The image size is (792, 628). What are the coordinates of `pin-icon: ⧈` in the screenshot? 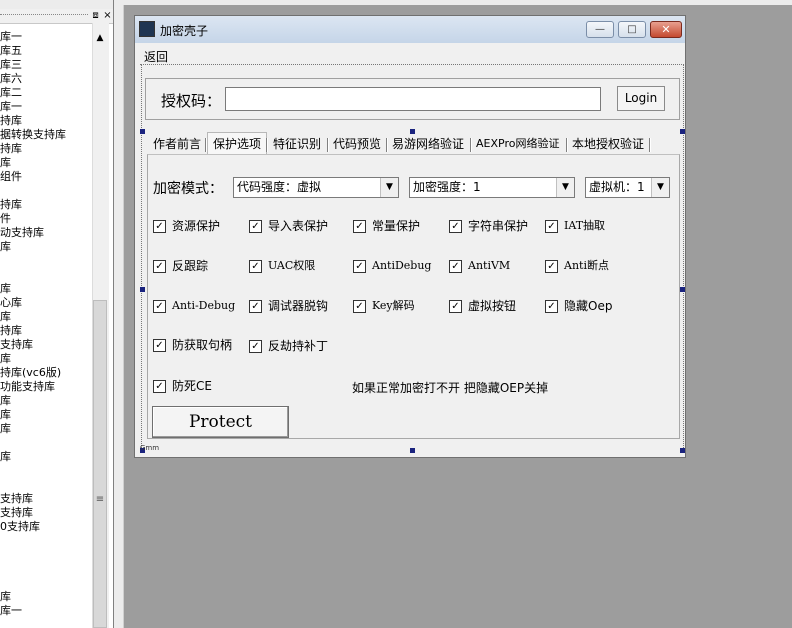 It's located at (95, 15).